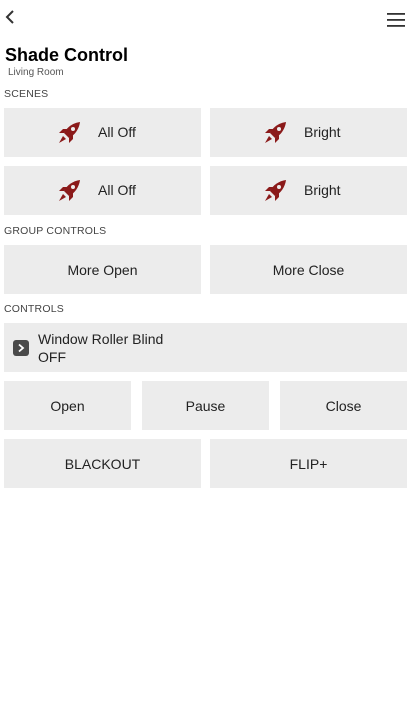 This screenshot has width=411, height=728. I want to click on device-name: Window Roller Blind, so click(101, 339).